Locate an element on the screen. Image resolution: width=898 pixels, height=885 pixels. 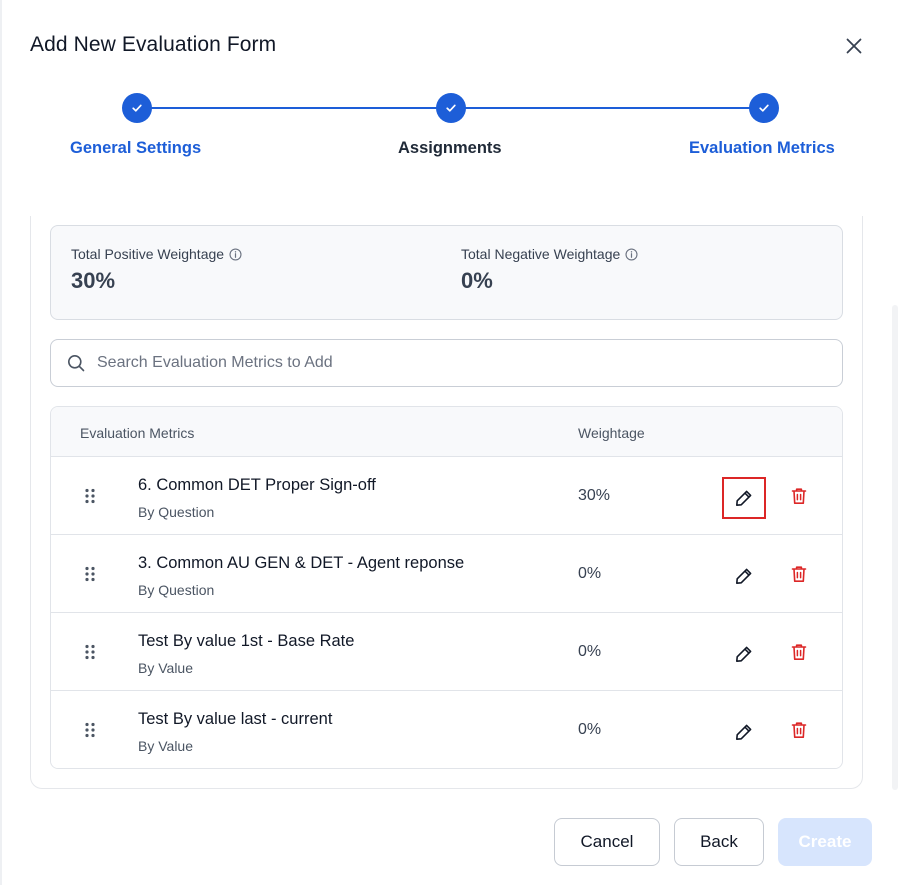
weightage-summary is located at coordinates (446, 272).